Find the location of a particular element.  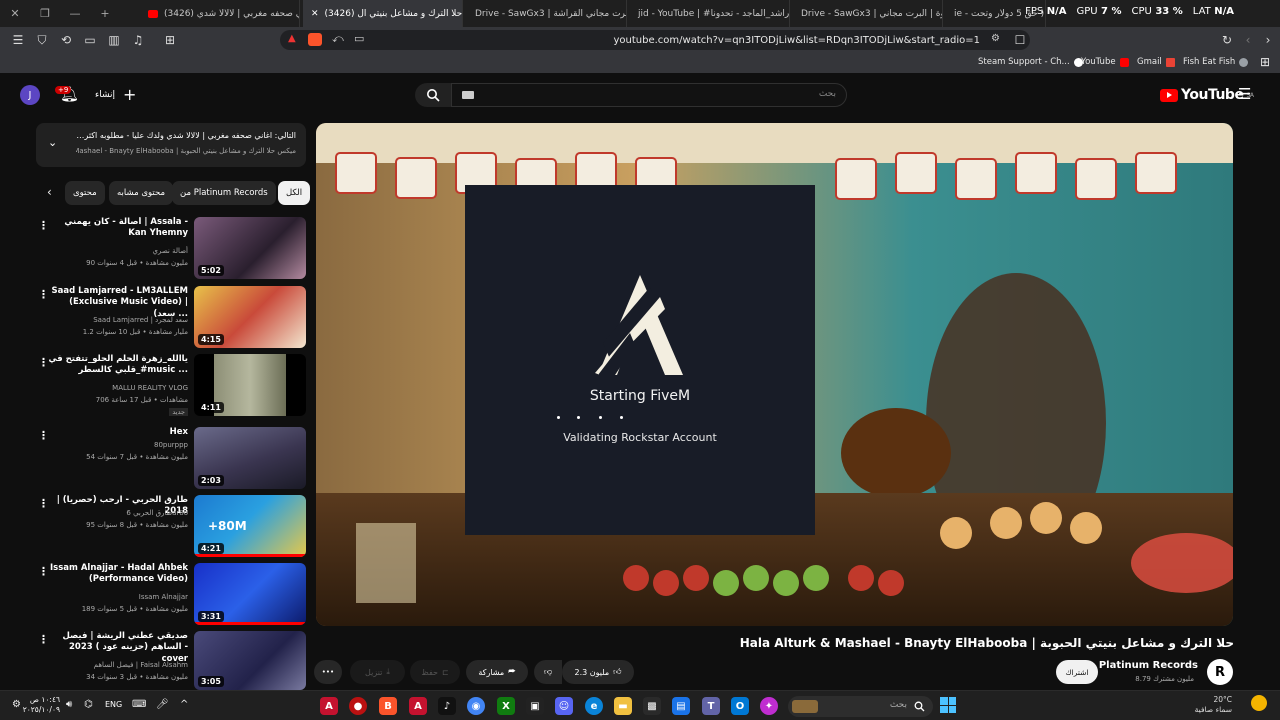

channel-name: 80purppp is located at coordinates (171, 445).